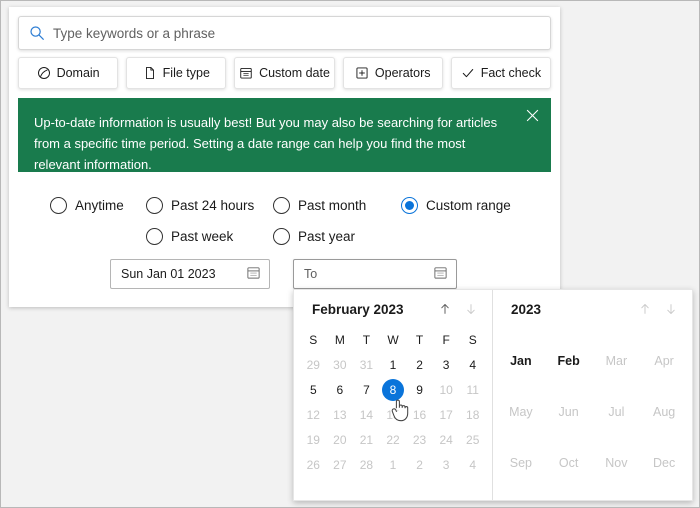  I want to click on date-from-input: Sun Jan 01 2023, so click(190, 274).